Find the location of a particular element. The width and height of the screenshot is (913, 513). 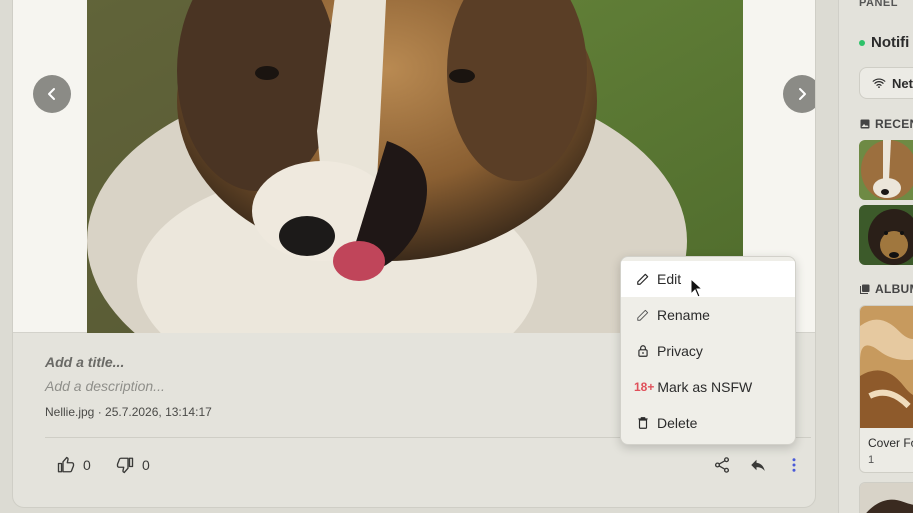

post-meta: Nellie.jpg · 25.7.2026, 13:14:17 is located at coordinates (128, 412).